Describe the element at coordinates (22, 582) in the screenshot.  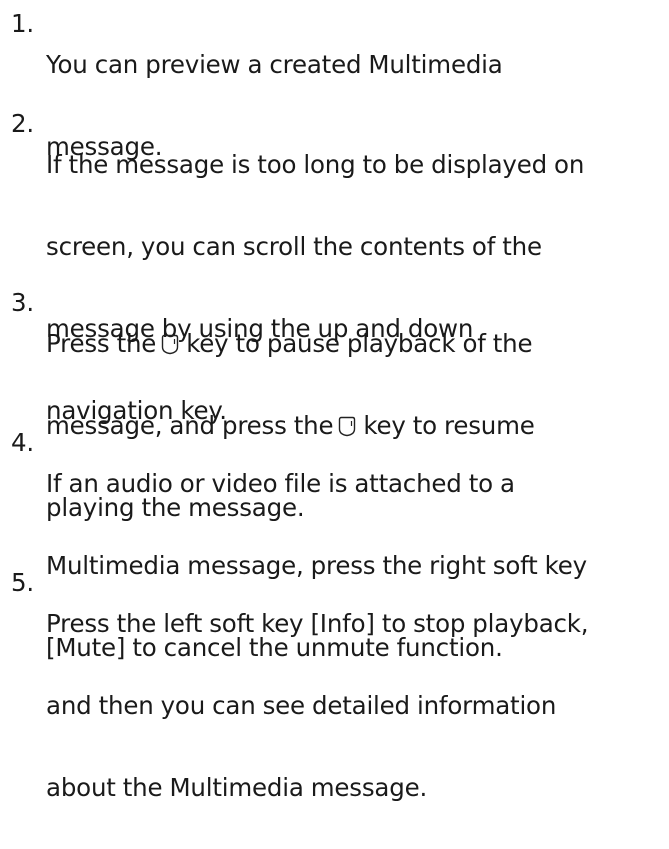
I see `step-number: 5.` at that location.